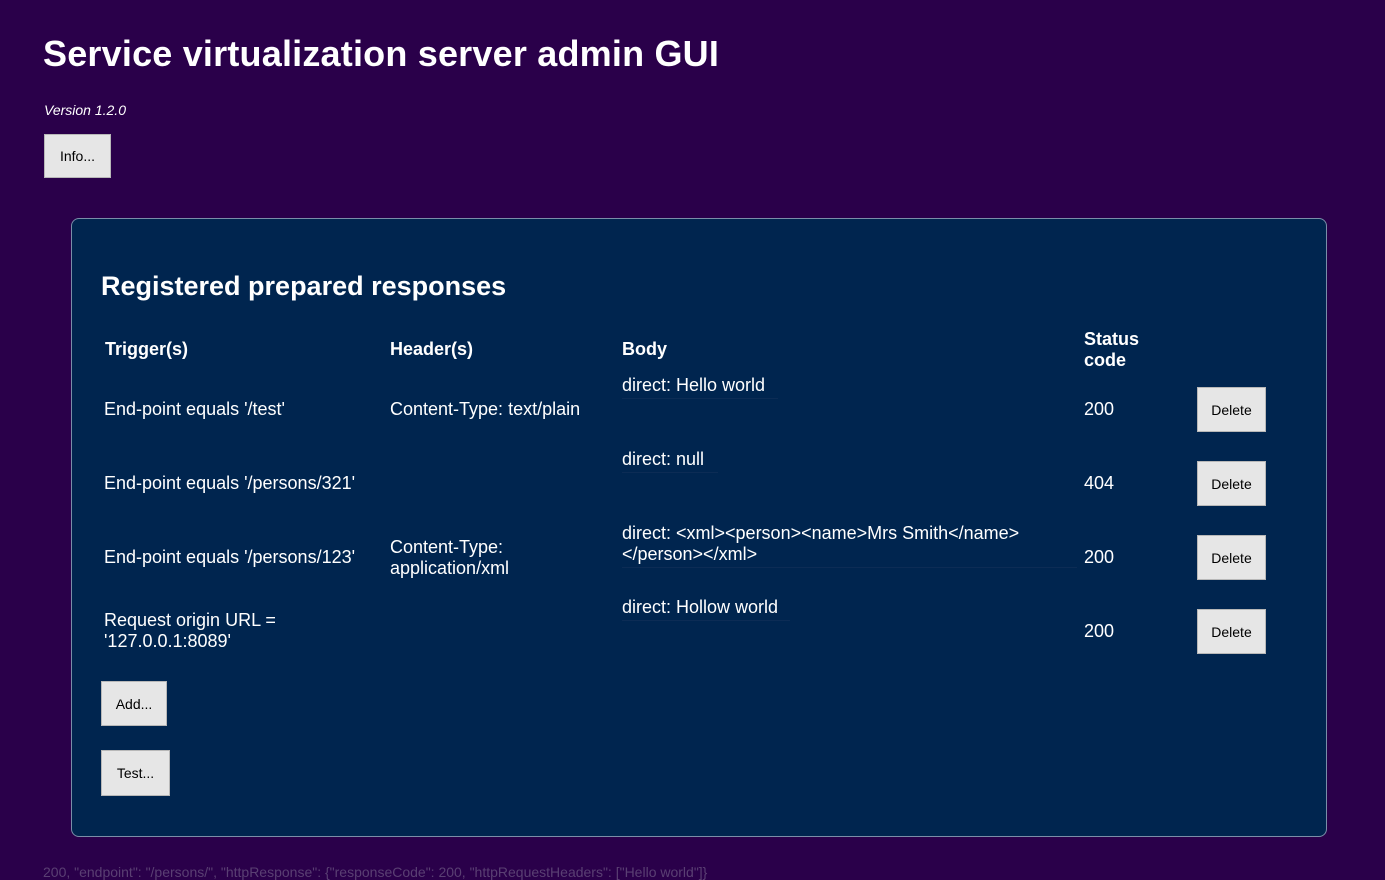 Image resolution: width=1385 pixels, height=880 pixels. What do you see at coordinates (147, 349) in the screenshot?
I see `column-header-triggers: Trigger(s)` at bounding box center [147, 349].